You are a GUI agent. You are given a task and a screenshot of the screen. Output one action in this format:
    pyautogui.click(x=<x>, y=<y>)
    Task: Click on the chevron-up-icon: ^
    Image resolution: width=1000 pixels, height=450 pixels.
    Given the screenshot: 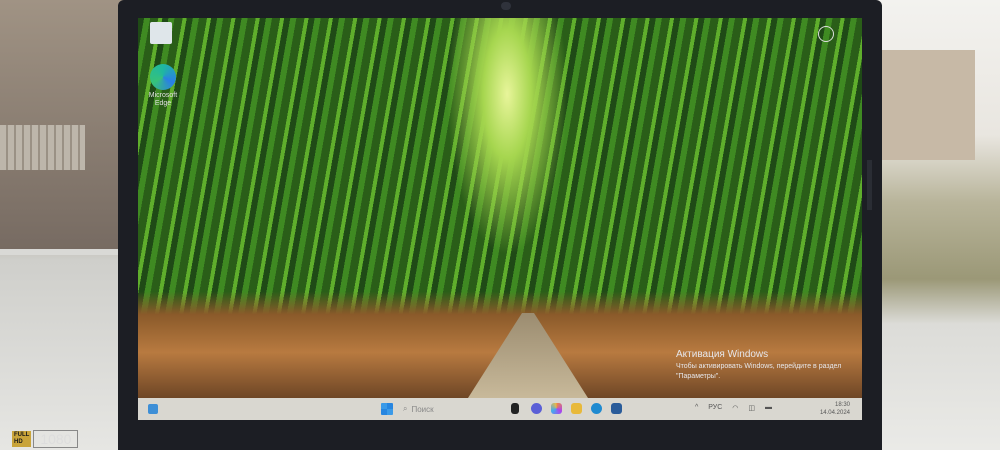 What is the action you would take?
    pyautogui.click(x=696, y=408)
    